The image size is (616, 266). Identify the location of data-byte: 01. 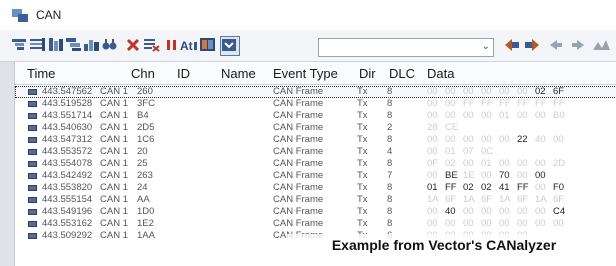
(432, 187).